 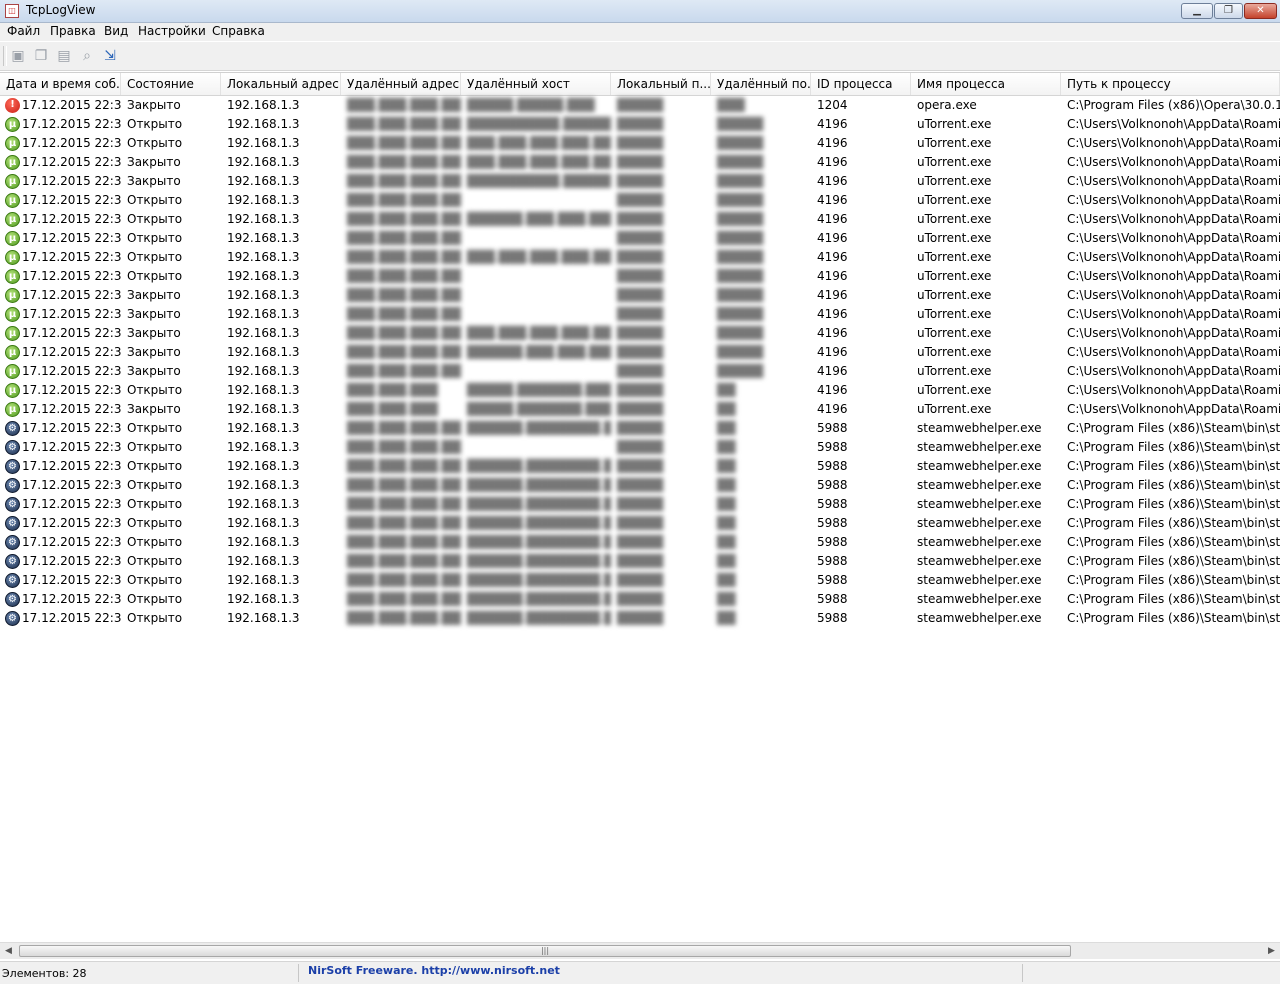 What do you see at coordinates (1197, 11) in the screenshot?
I see `minimize-button: ▁` at bounding box center [1197, 11].